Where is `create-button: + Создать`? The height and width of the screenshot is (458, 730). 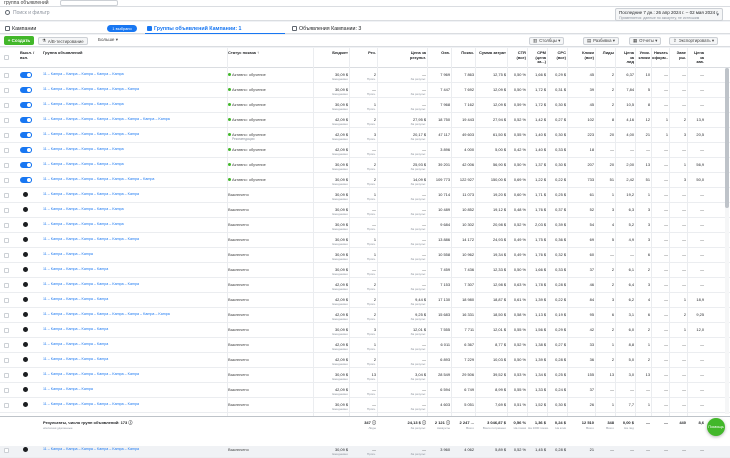
create-button: + Создать is located at coordinates (19, 40).